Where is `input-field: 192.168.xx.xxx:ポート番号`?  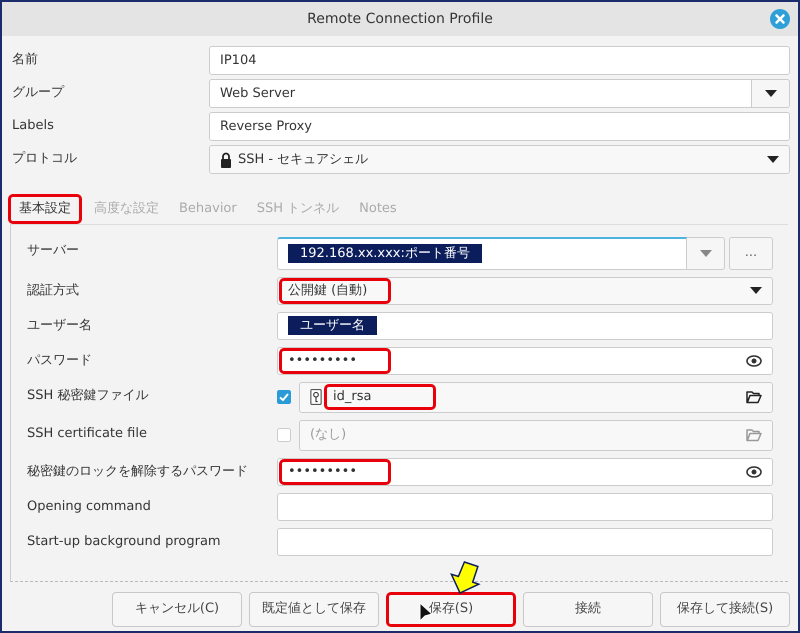
input-field: 192.168.xx.xxx:ポート番号 is located at coordinates (482, 253).